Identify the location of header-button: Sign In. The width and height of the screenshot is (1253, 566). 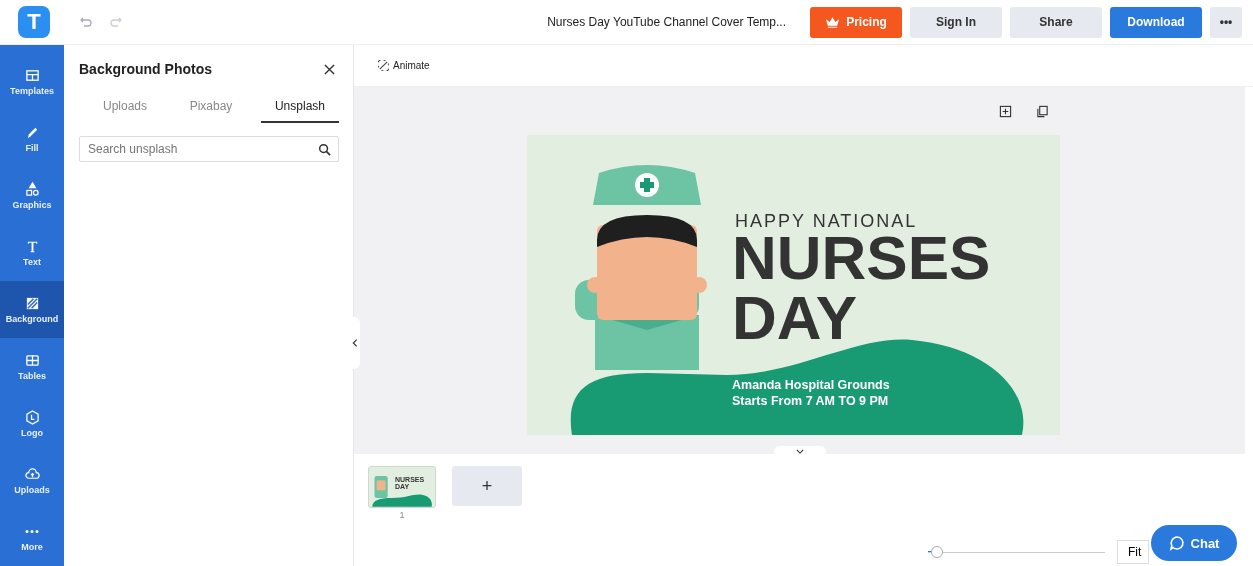
(956, 22).